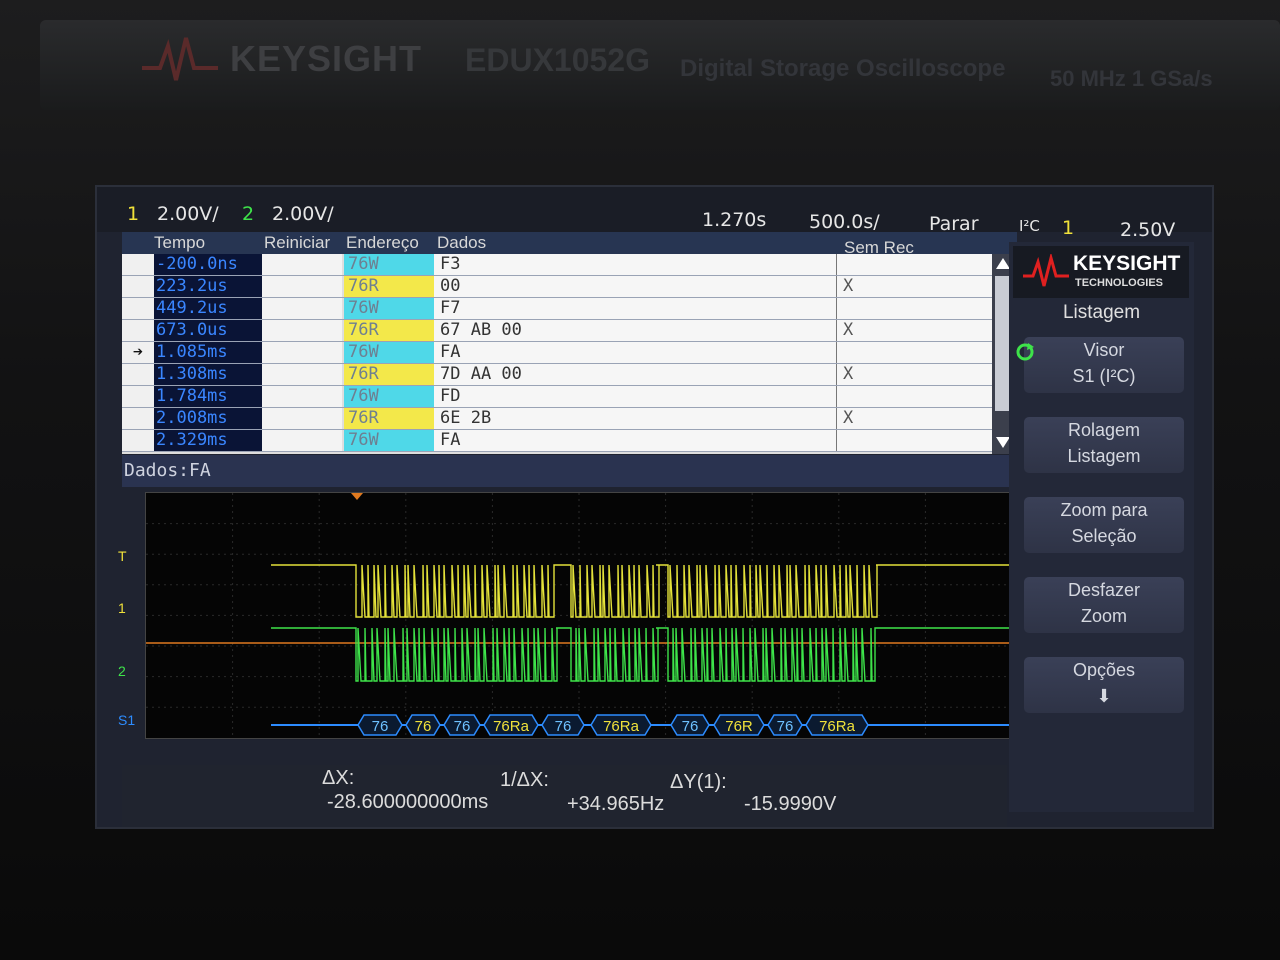 The image size is (1280, 960). What do you see at coordinates (1104, 376) in the screenshot?
I see `softkey-display-line2: S1 (I²C)` at bounding box center [1104, 376].